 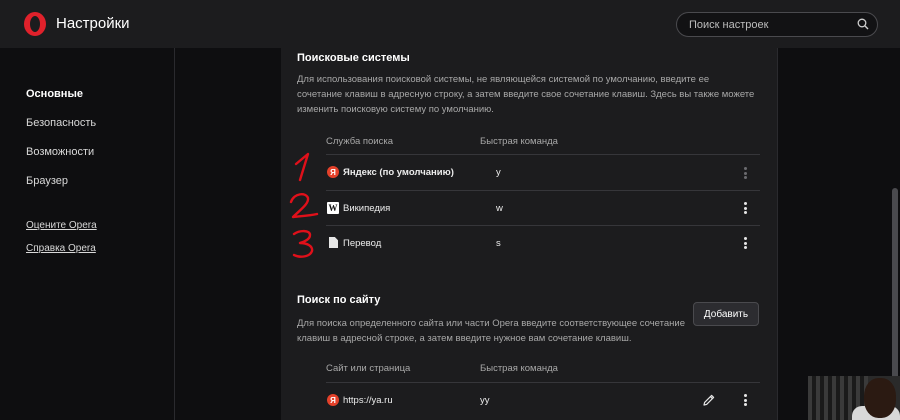 I want to click on opera-logo-icon, so click(x=35, y=24).